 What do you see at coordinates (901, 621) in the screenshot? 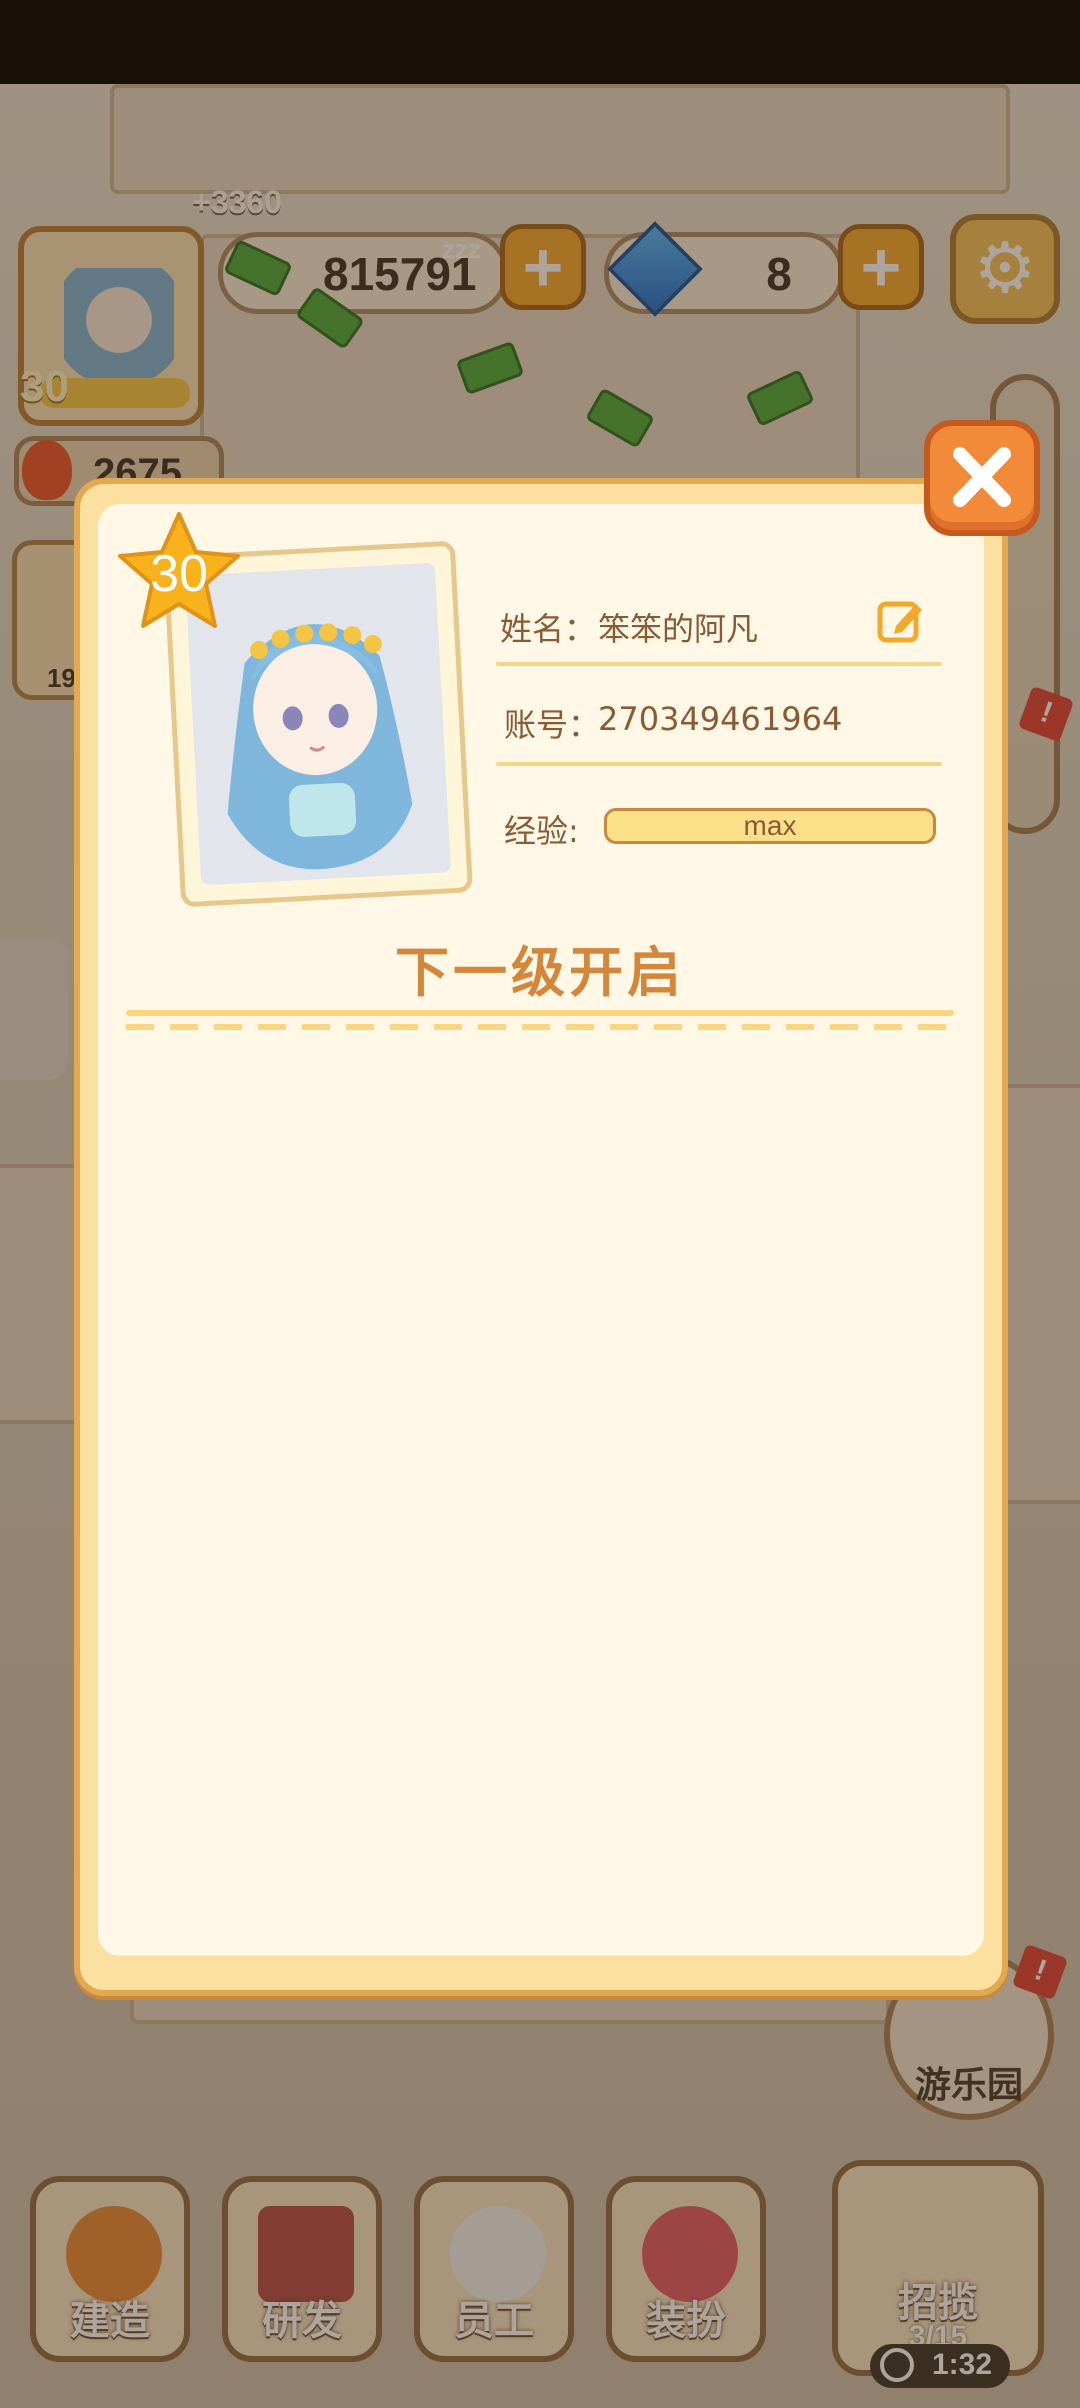
I see `edit-name-icon` at bounding box center [901, 621].